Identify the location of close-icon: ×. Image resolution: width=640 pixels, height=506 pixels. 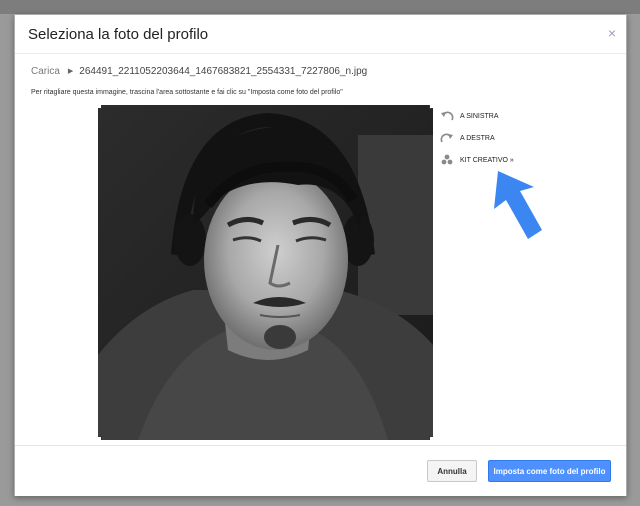
(612, 33).